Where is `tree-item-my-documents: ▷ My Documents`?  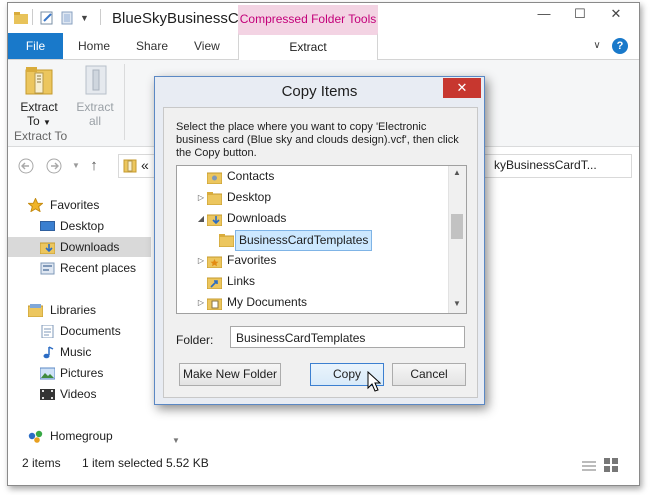
tree-item-my-documents: ▷ My Documents is located at coordinates (312, 302).